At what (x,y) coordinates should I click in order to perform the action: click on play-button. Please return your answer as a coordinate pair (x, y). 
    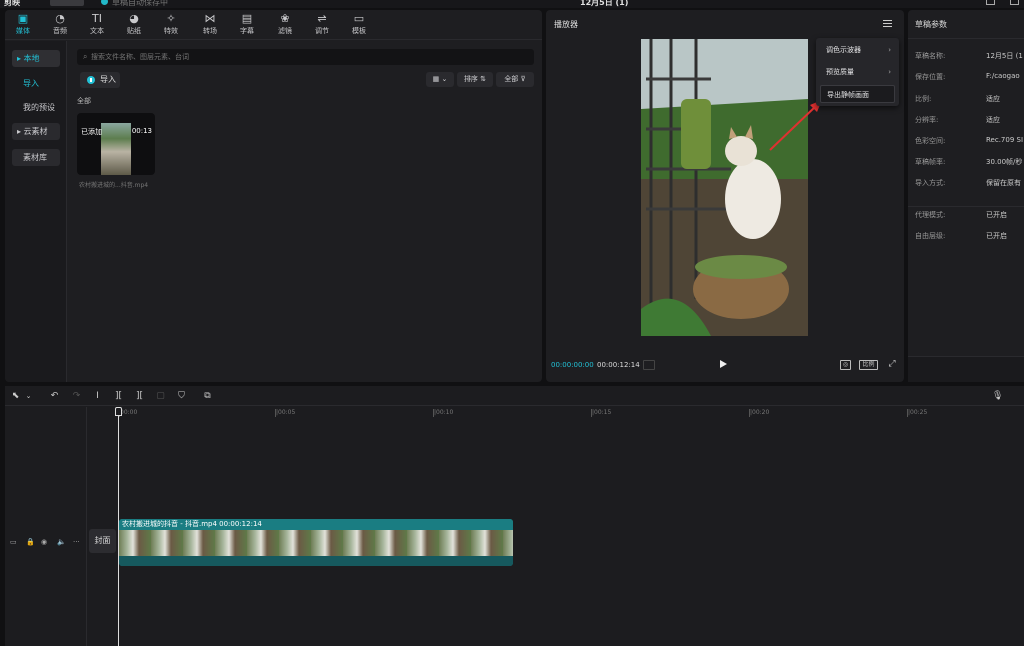
    Looking at the image, I should click on (723, 364).